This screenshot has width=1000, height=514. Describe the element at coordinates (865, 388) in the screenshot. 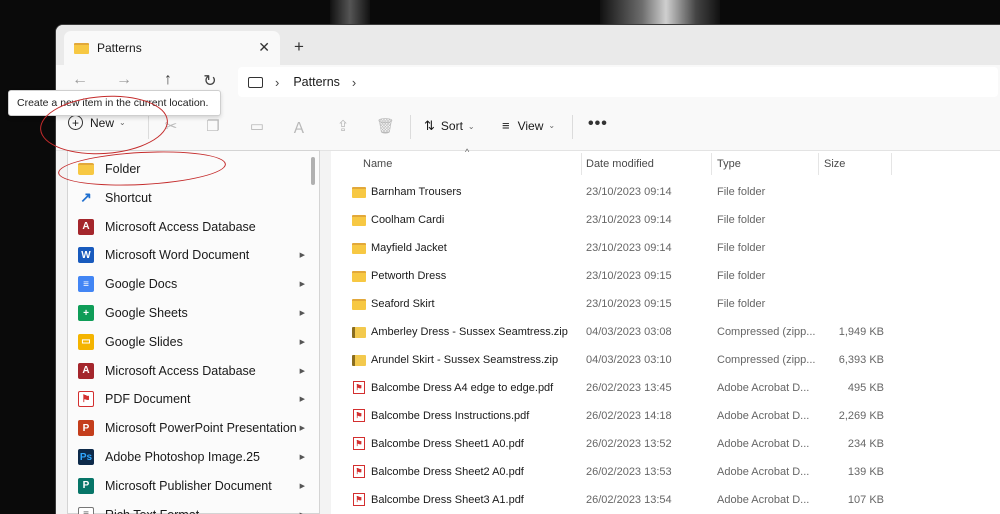

I see `file-size: 495 KB` at that location.